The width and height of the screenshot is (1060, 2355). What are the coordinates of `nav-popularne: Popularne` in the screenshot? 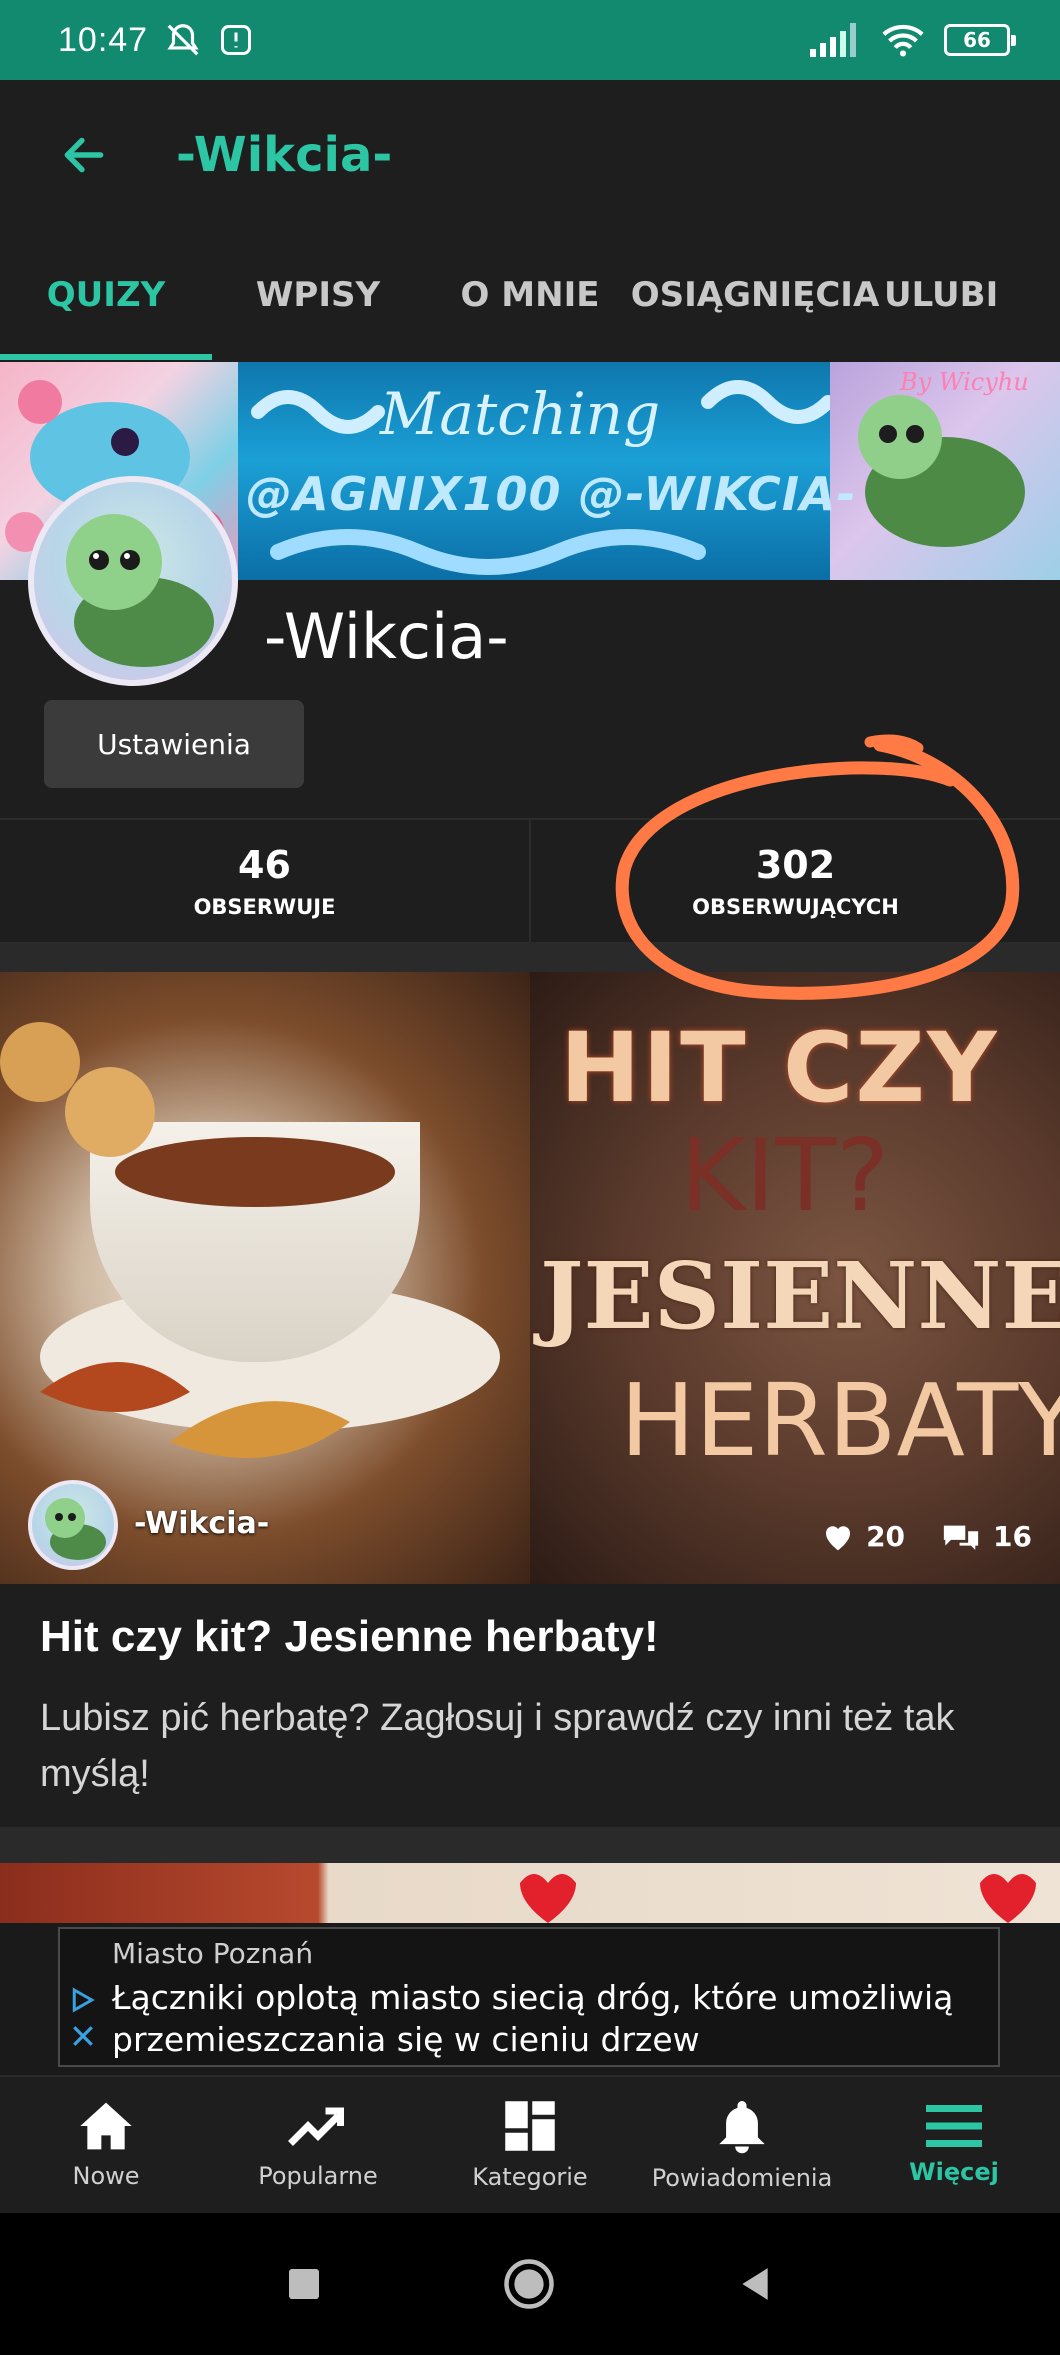 It's located at (318, 2145).